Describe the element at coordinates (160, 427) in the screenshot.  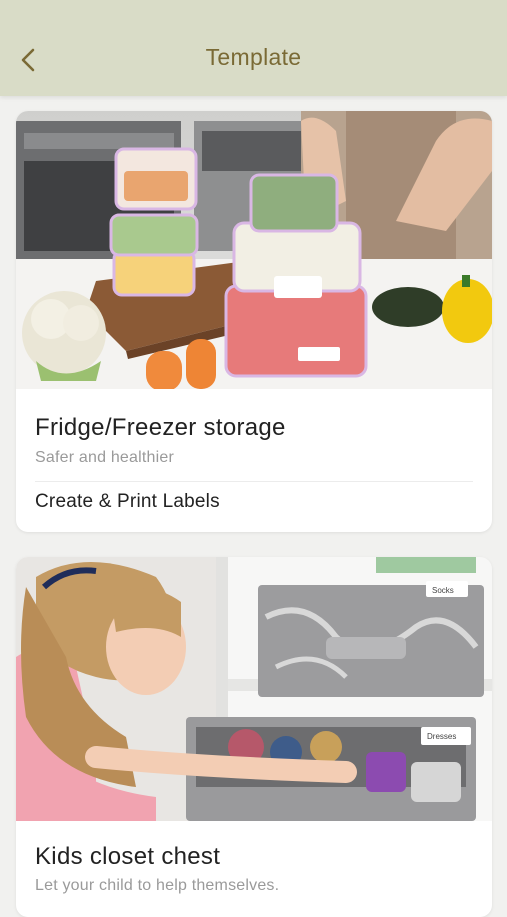
I see `card-title: Fridge/Freezer storage` at that location.